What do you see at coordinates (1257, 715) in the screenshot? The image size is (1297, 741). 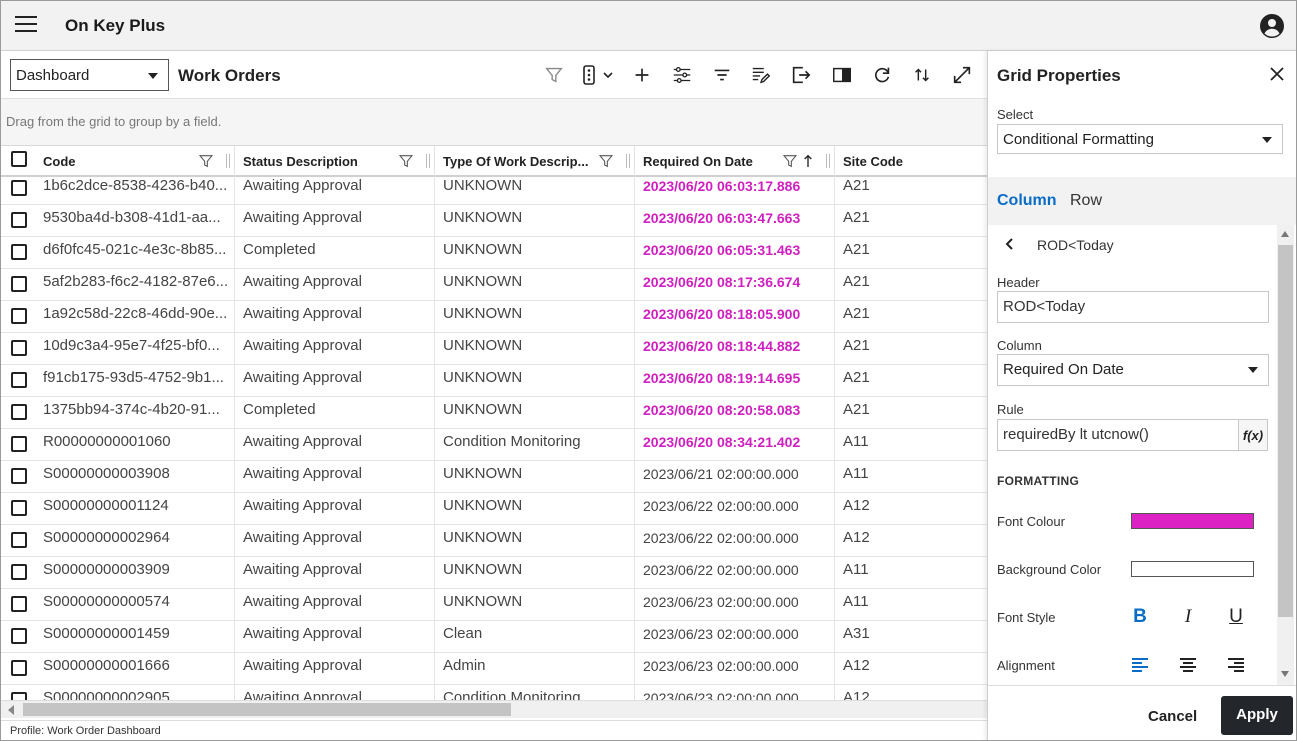 I see `apply-button: Apply` at bounding box center [1257, 715].